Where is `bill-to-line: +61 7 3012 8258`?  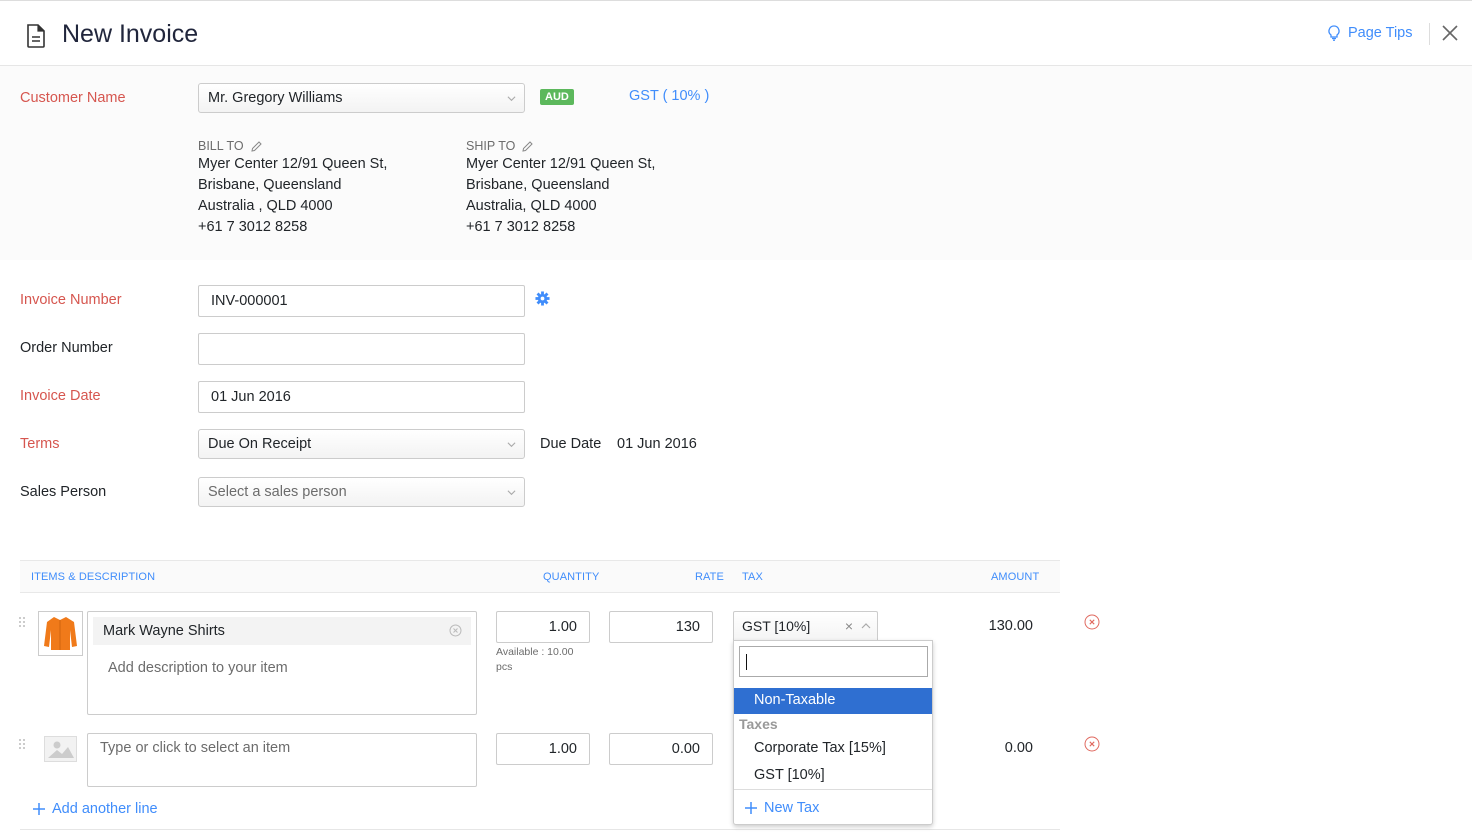
bill-to-line: +61 7 3012 8258 is located at coordinates (253, 227).